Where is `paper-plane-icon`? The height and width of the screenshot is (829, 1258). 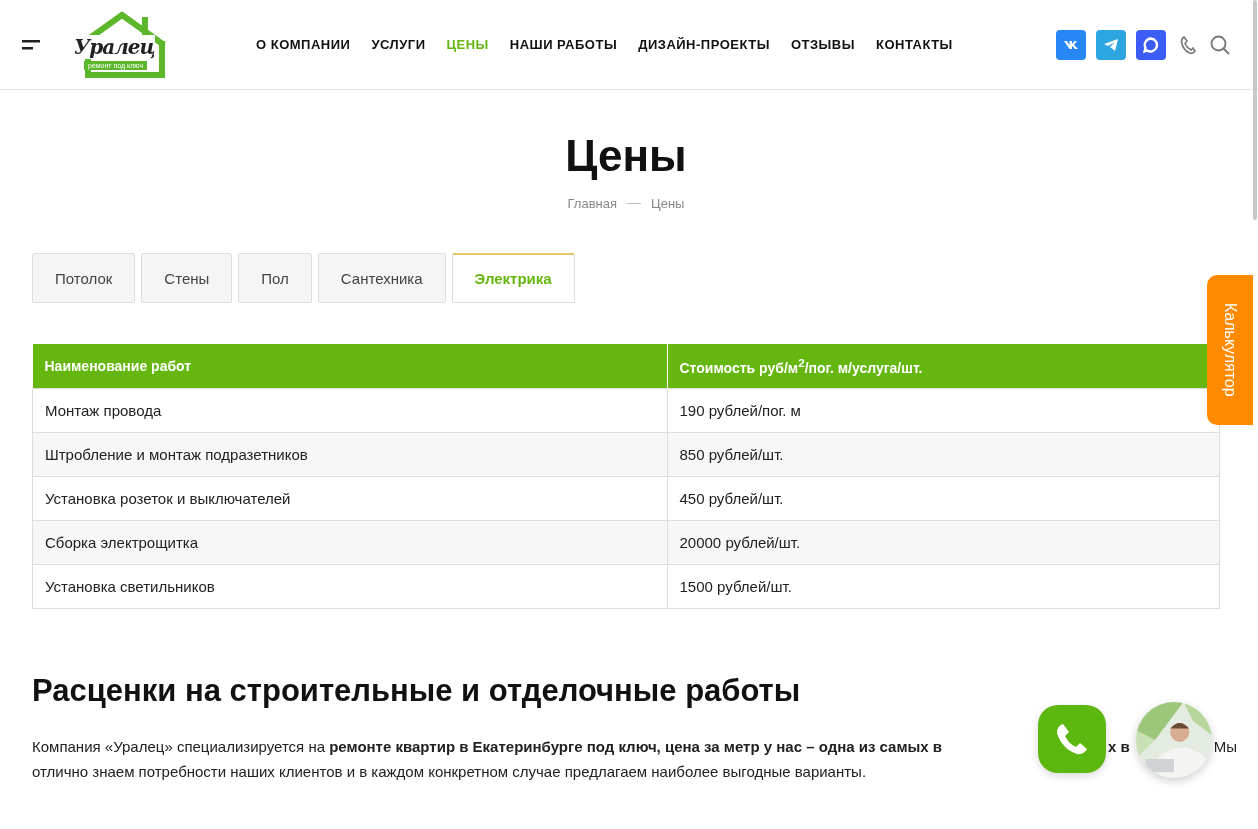 paper-plane-icon is located at coordinates (1111, 44).